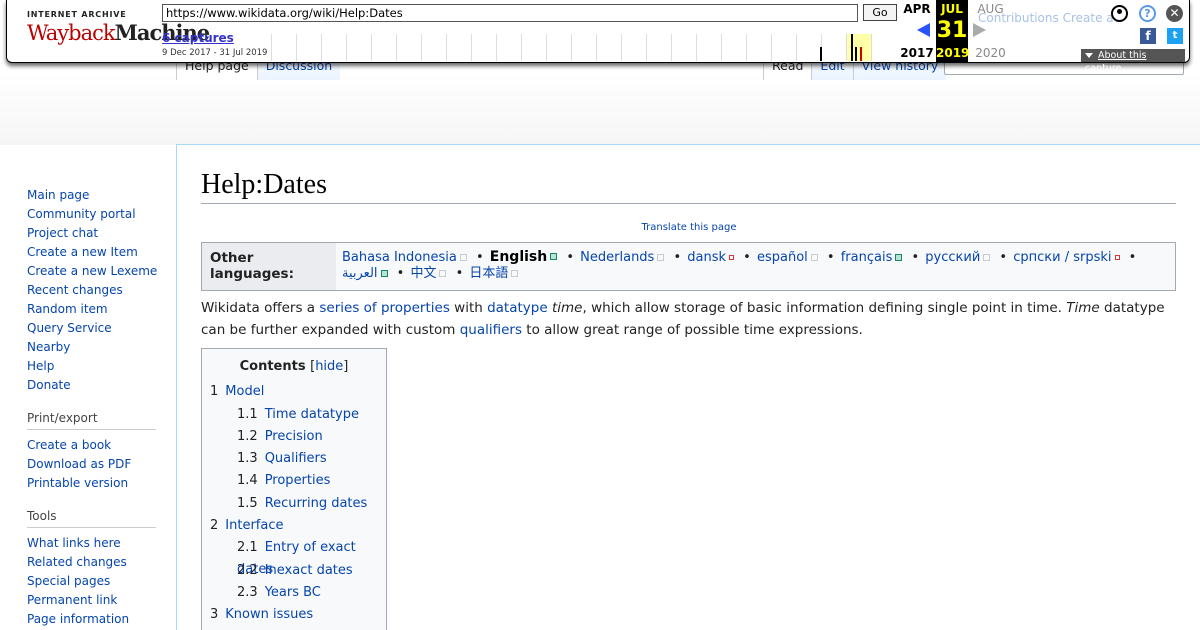 The height and width of the screenshot is (630, 1200). What do you see at coordinates (247, 548) in the screenshot?
I see `toc-number: 2.1` at bounding box center [247, 548].